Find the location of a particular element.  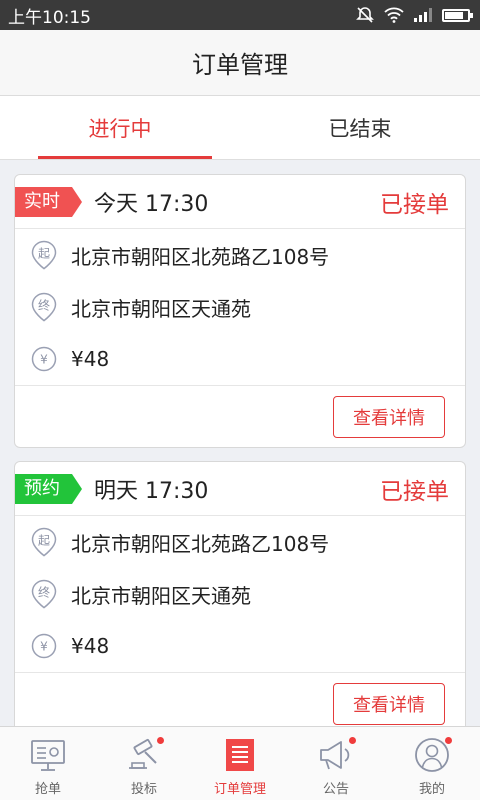

nav-announcement: 公告 is located at coordinates (336, 763).